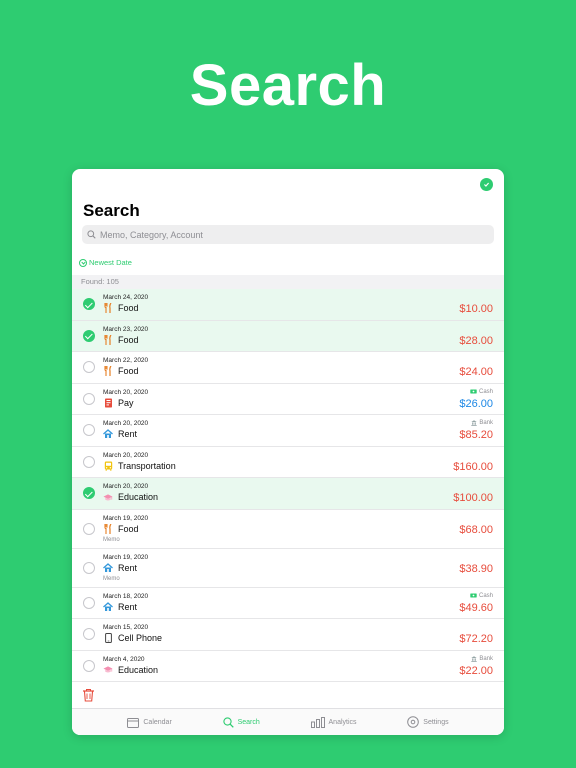 The image size is (576, 768). I want to click on transaction-row: March 20, 2020 Pay Cash $26.00, so click(288, 399).